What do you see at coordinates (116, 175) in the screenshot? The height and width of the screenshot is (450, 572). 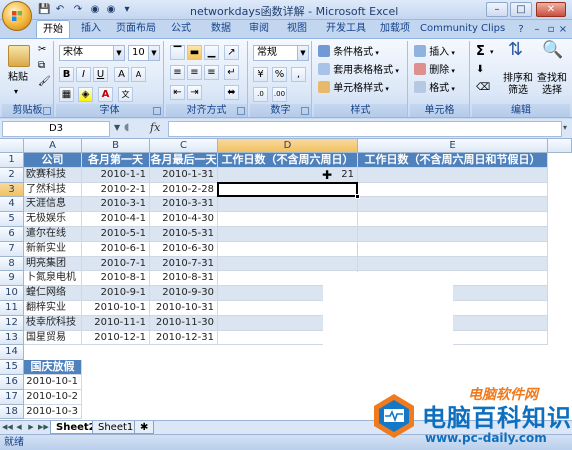 I see `table-cell: 2010-1-1` at bounding box center [116, 175].